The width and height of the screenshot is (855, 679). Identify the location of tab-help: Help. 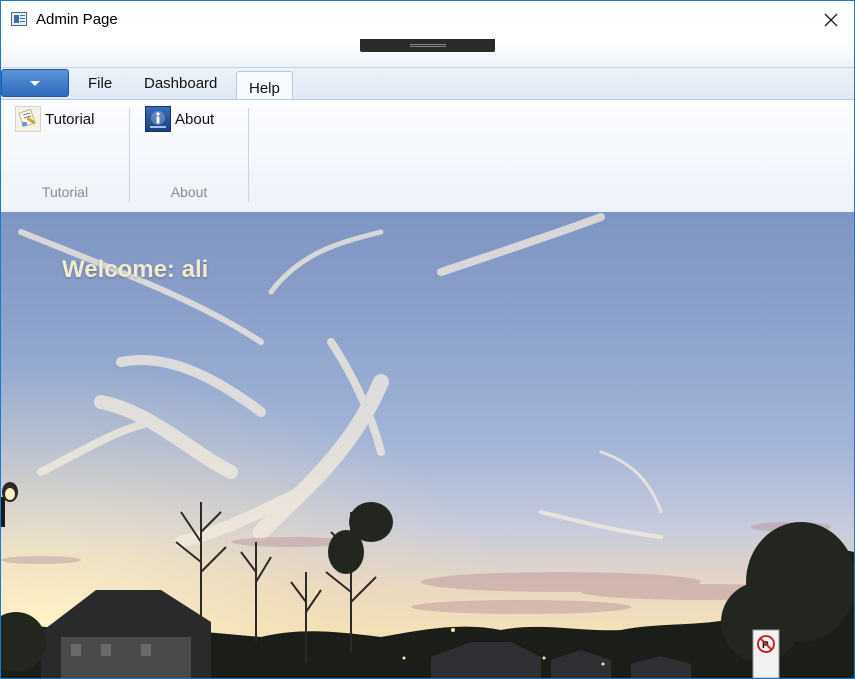
(264, 86).